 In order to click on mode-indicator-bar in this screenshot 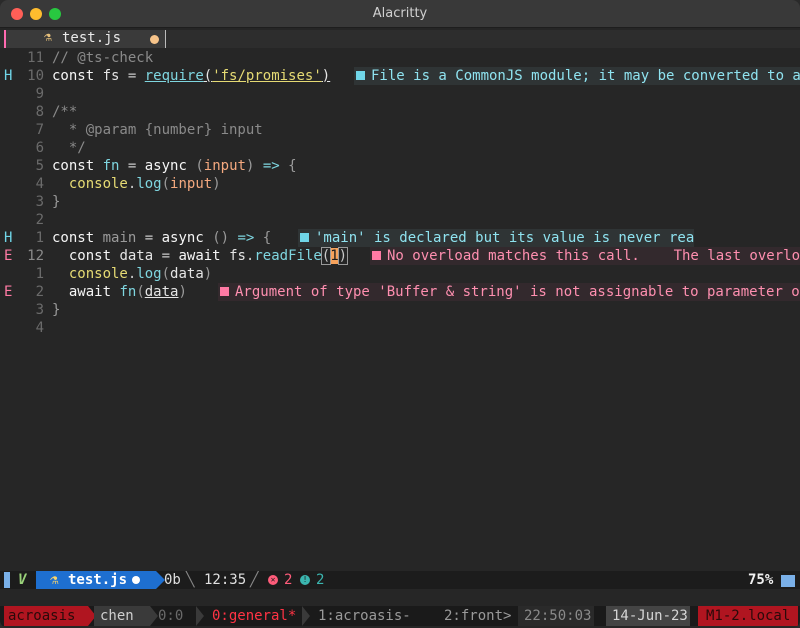, I will do `click(7, 580)`.